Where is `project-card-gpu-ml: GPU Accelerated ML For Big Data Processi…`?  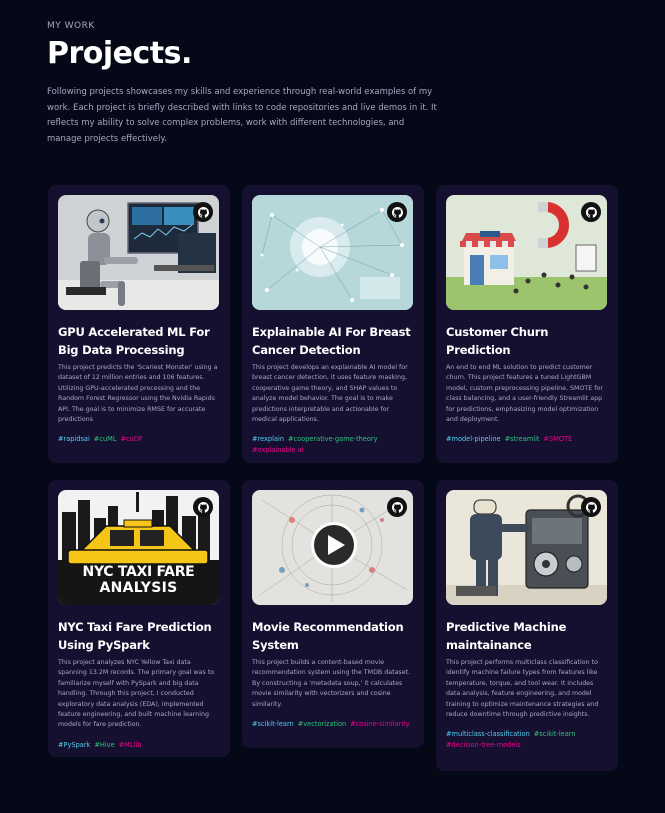
project-card-gpu-ml: GPU Accelerated ML For Big Data Processi… is located at coordinates (139, 324).